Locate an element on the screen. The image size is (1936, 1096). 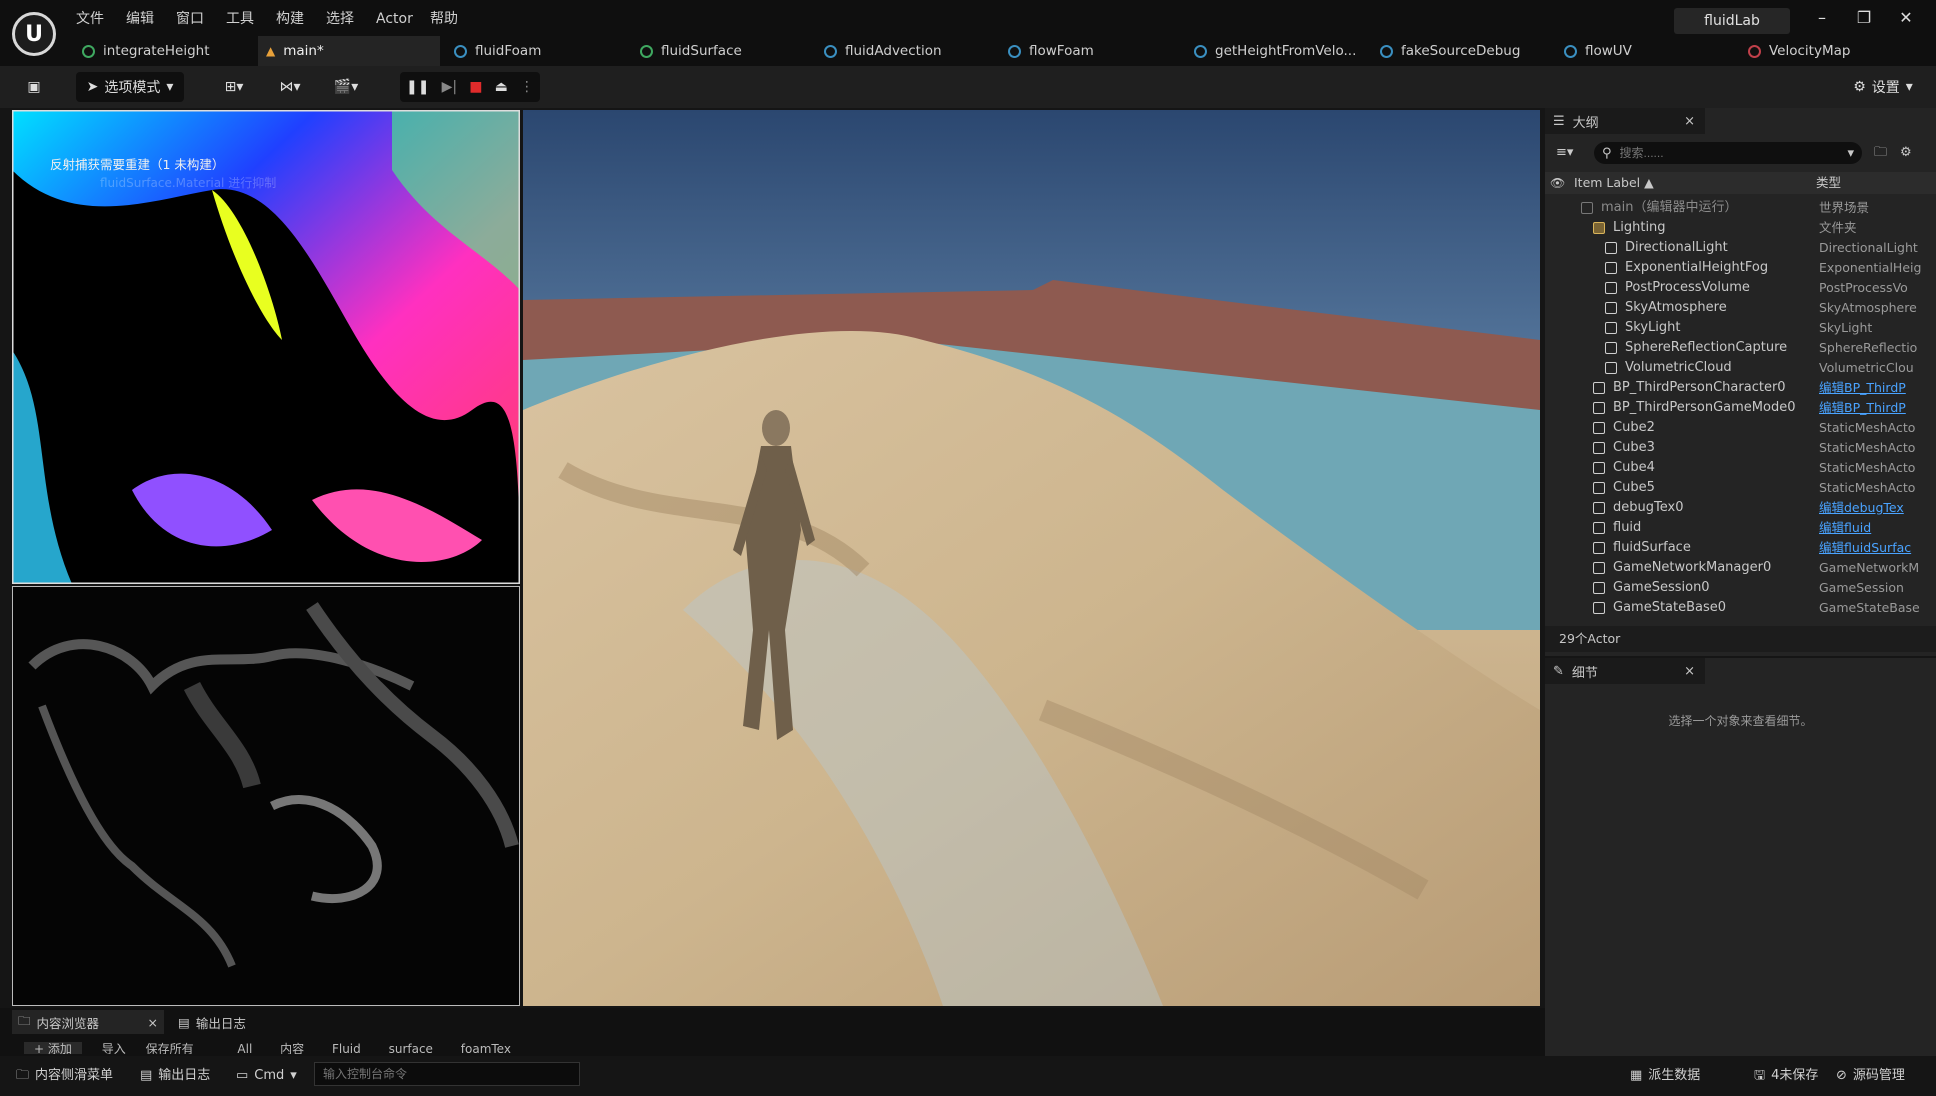
outliner-row-type: SkyLight is located at coordinates (1846, 327).